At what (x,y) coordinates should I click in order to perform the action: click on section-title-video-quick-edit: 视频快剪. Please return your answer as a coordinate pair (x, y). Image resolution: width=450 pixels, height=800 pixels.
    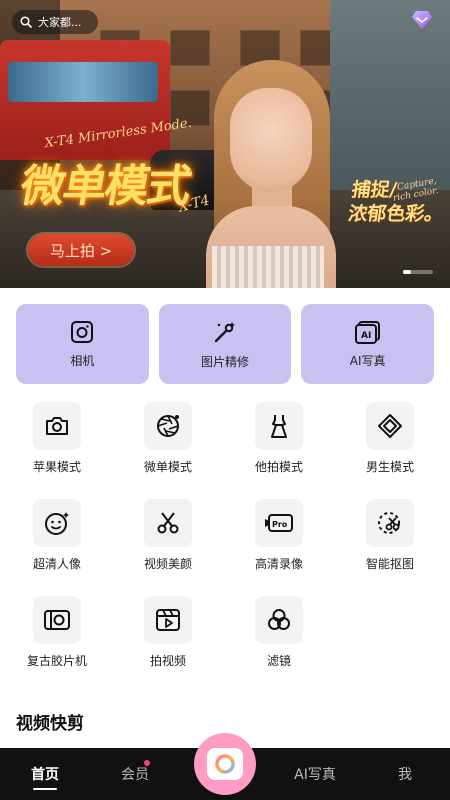
    Looking at the image, I should click on (50, 724).